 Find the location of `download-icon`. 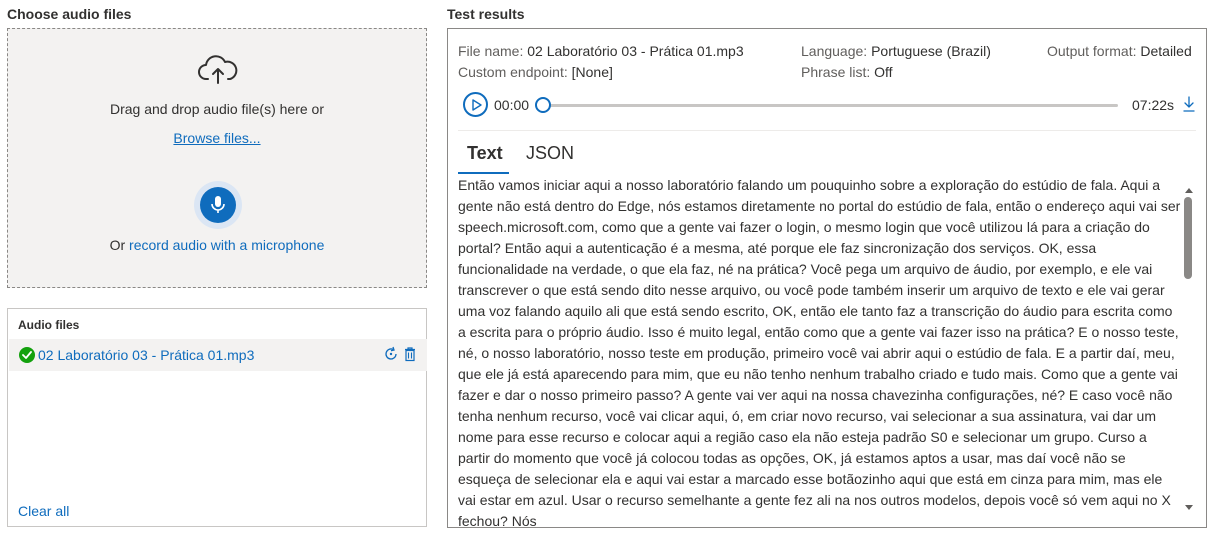

download-icon is located at coordinates (1189, 104).